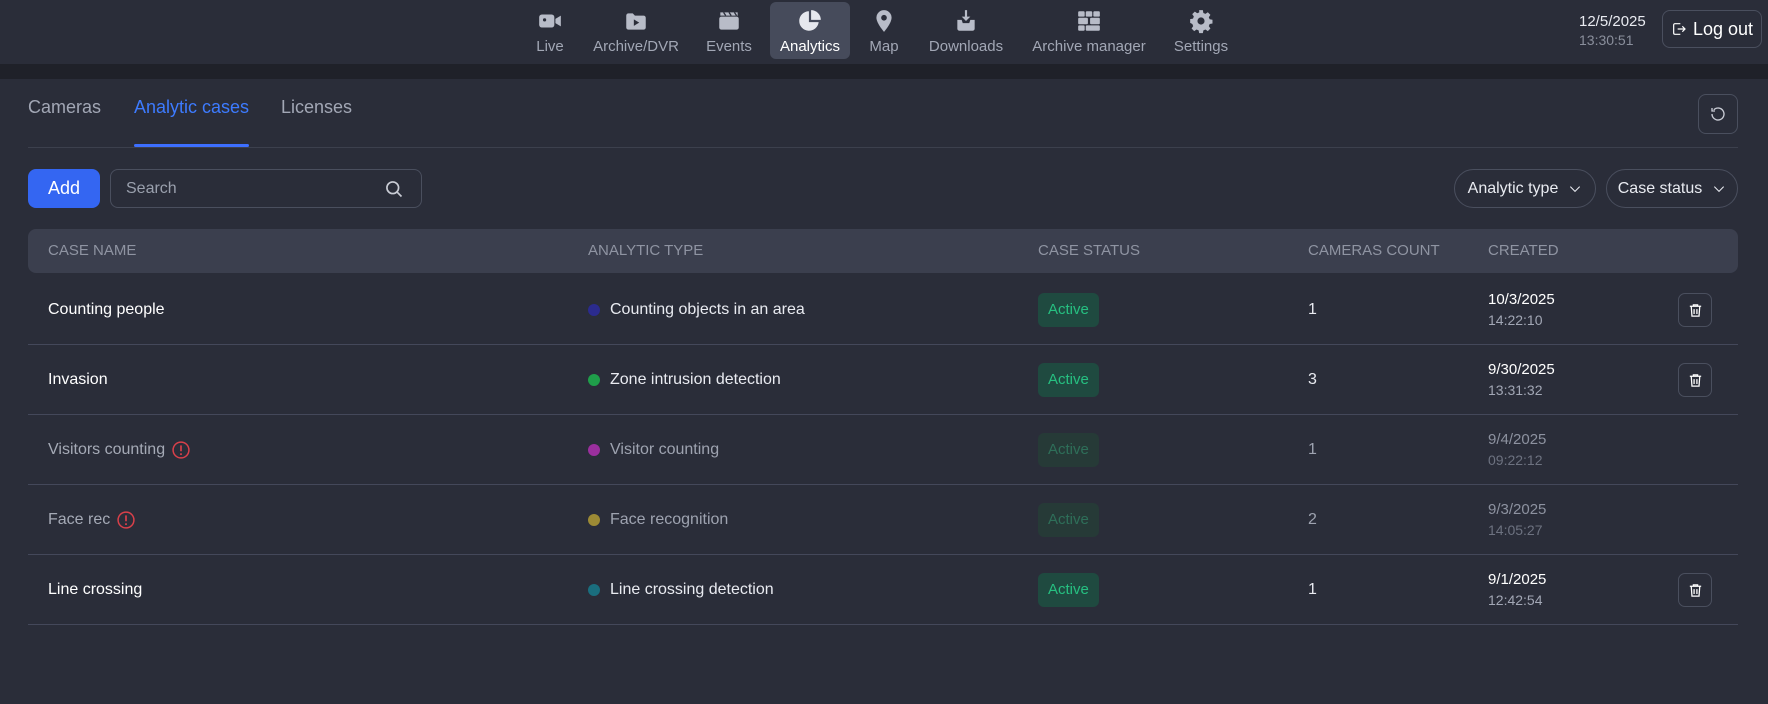 The width and height of the screenshot is (1768, 704). Describe the element at coordinates (1517, 590) in the screenshot. I see `created-cell: 9/1/2025 12:42:54` at that location.